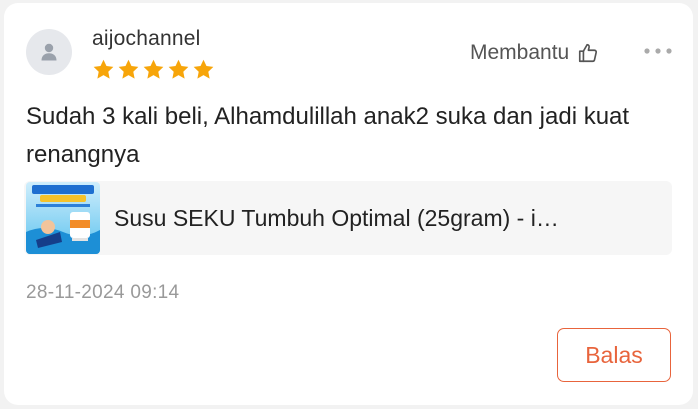 The height and width of the screenshot is (409, 698). I want to click on product-thumbnail, so click(63, 218).